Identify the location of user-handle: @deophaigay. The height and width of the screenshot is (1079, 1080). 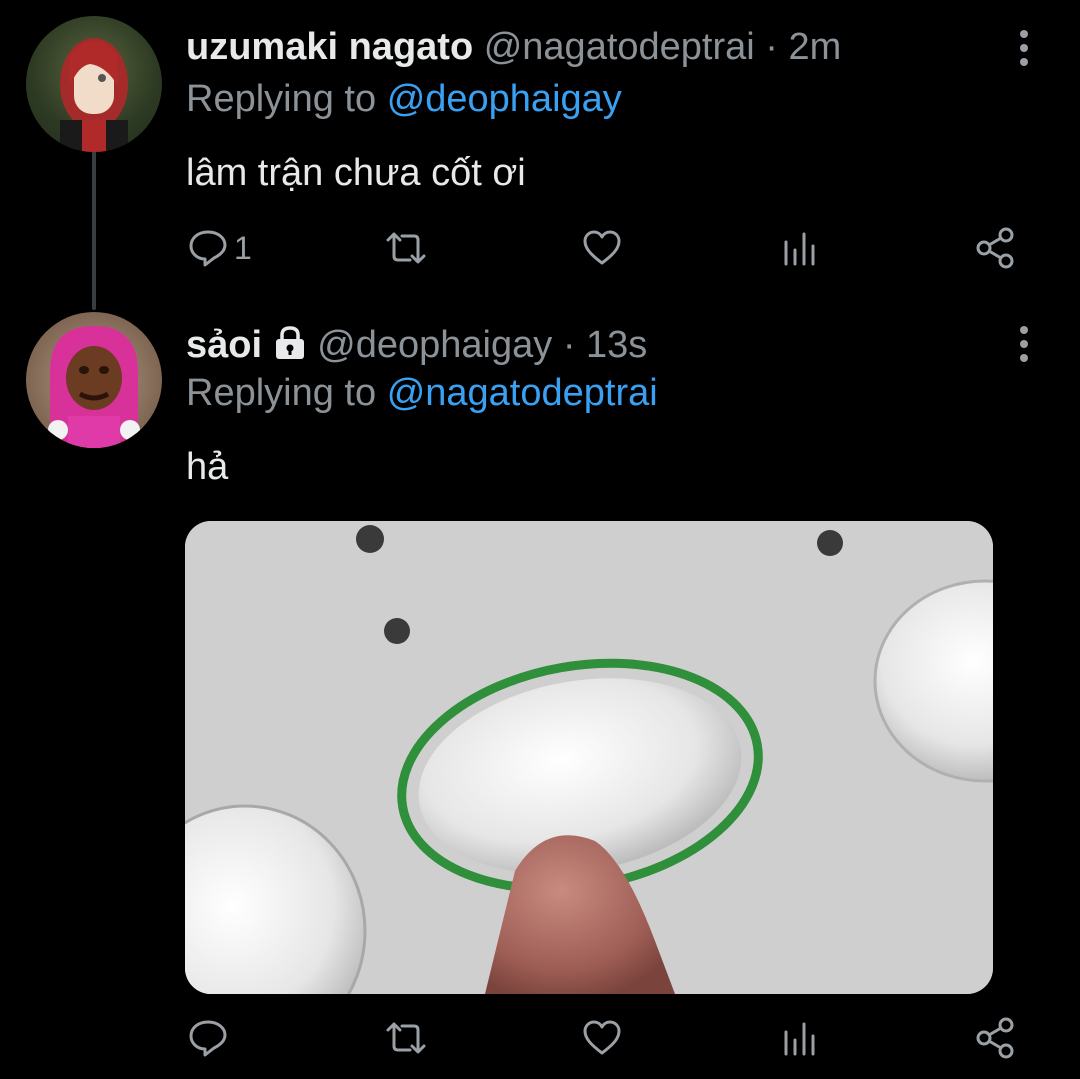
(434, 345).